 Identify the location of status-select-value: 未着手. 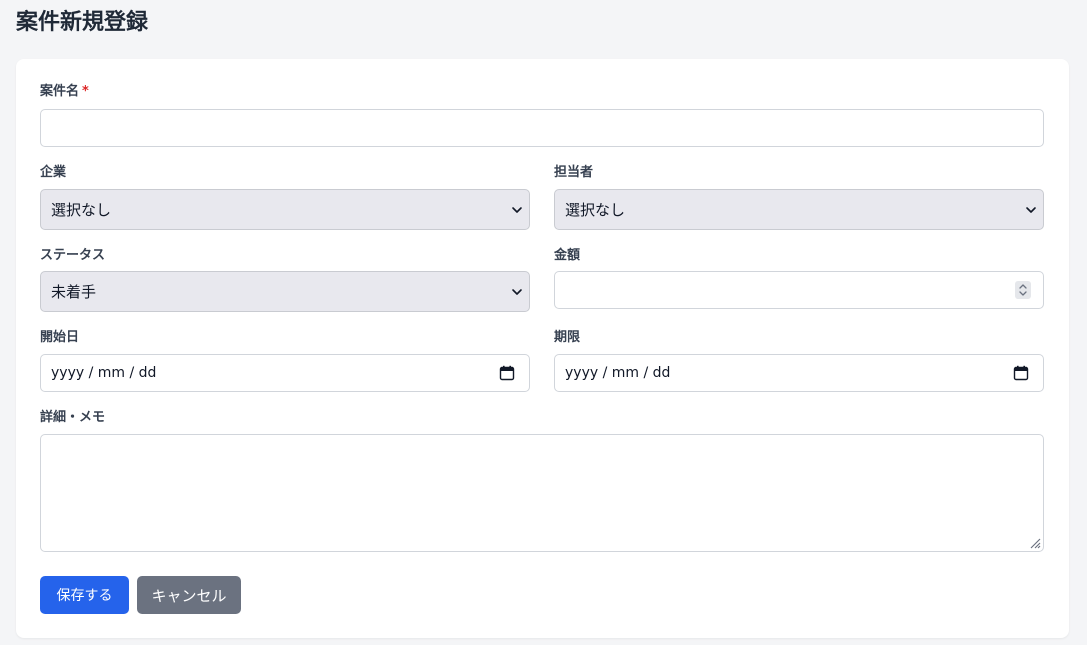
(74, 292).